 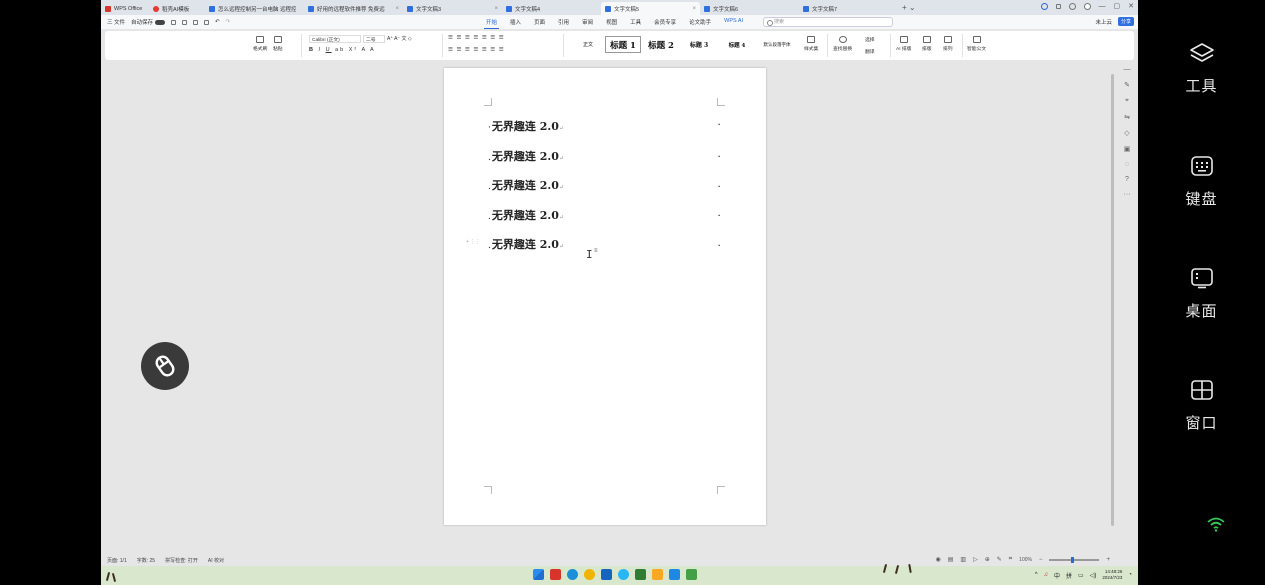 What do you see at coordinates (623, 574) in the screenshot?
I see `search-taskbar-icon` at bounding box center [623, 574].